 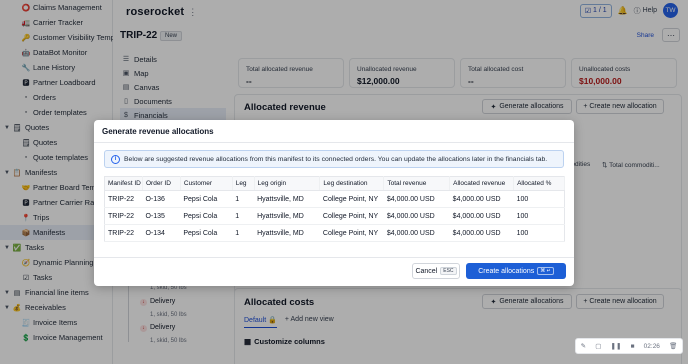 What do you see at coordinates (539, 183) in the screenshot?
I see `column-header: Allocated %` at bounding box center [539, 183].